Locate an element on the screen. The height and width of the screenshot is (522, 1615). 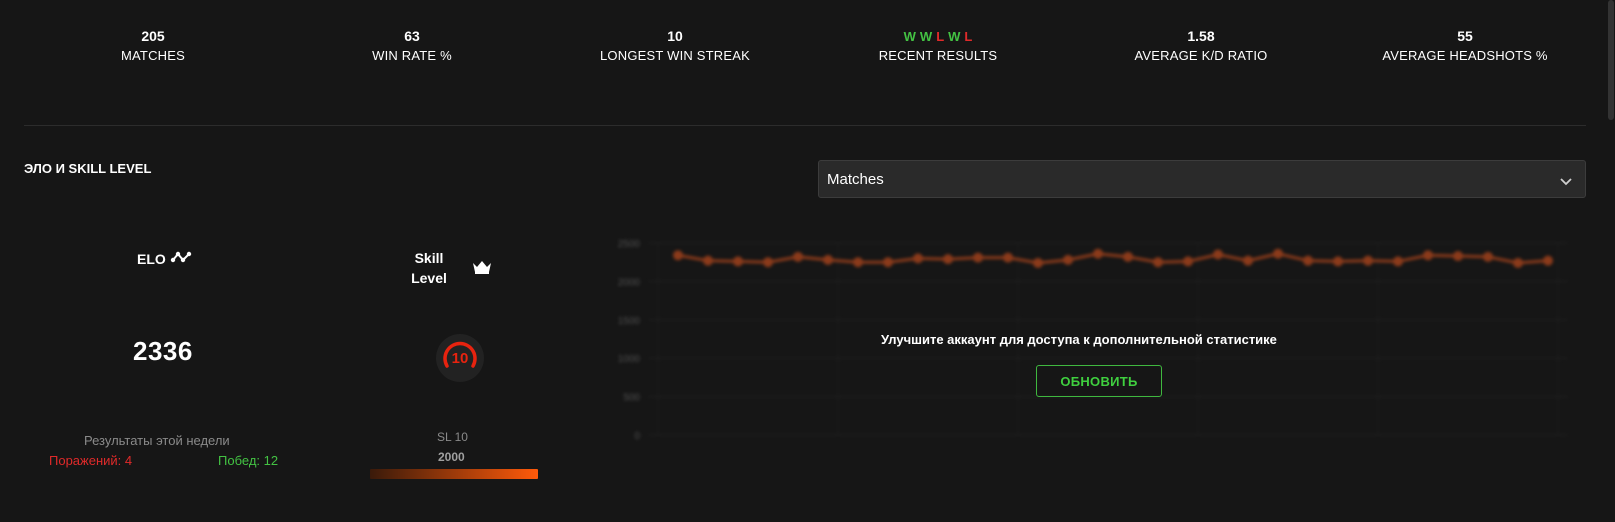
stat-value: 1.58 is located at coordinates (1201, 36).